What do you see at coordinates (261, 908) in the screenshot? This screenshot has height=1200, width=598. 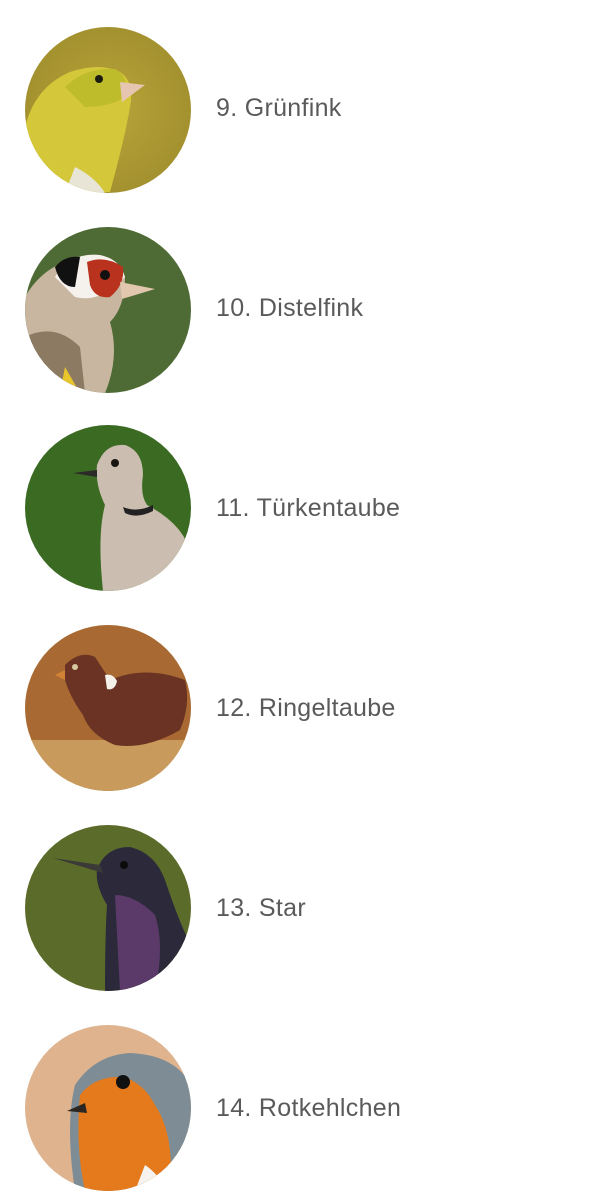 I see `bird-name: 13. Star` at bounding box center [261, 908].